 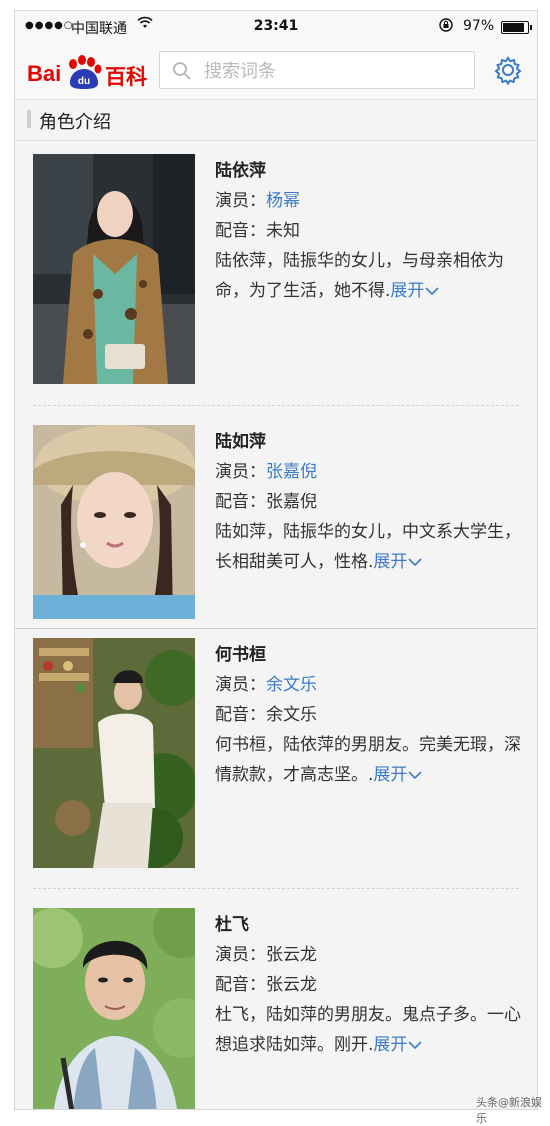 What do you see at coordinates (84, 81) in the screenshot?
I see `logo-text-du: du` at bounding box center [84, 81].